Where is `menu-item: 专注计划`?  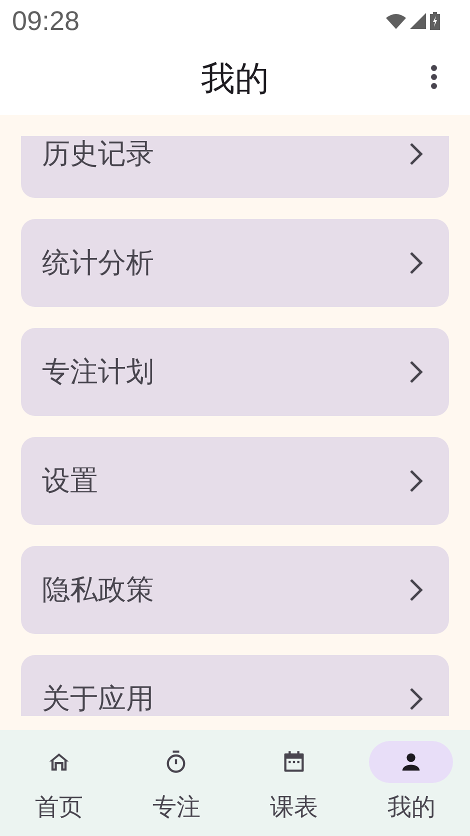
menu-item: 专注计划 is located at coordinates (235, 372).